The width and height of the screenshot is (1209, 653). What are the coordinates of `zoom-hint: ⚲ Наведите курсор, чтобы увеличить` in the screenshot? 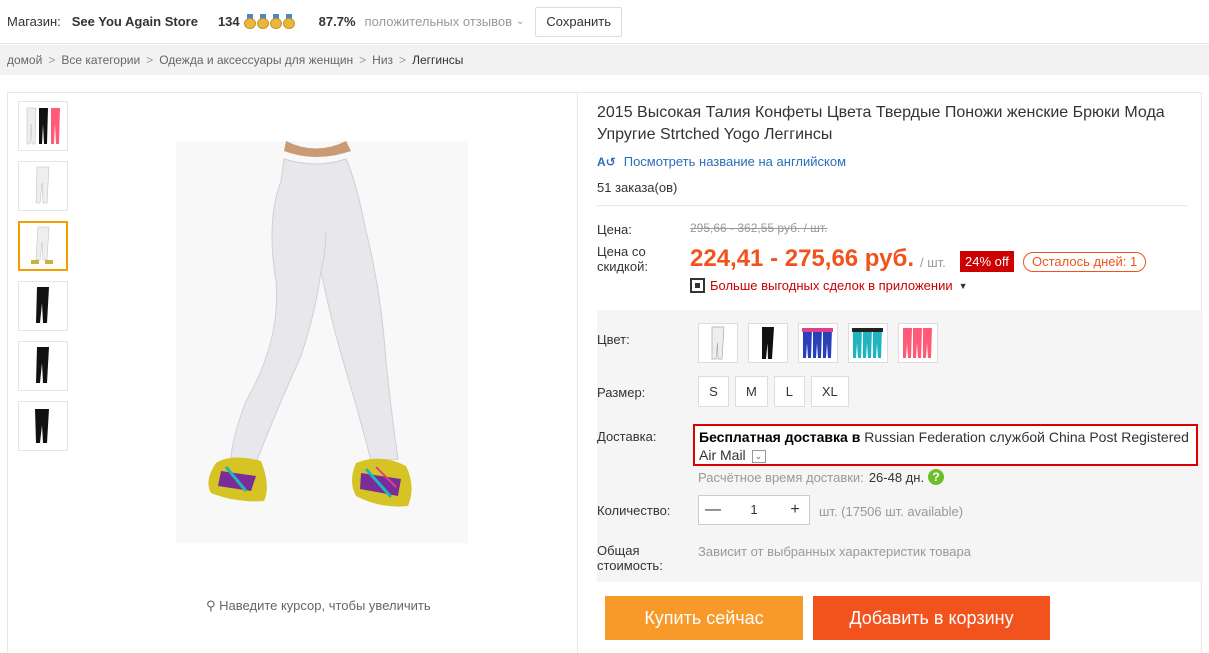 It's located at (318, 606).